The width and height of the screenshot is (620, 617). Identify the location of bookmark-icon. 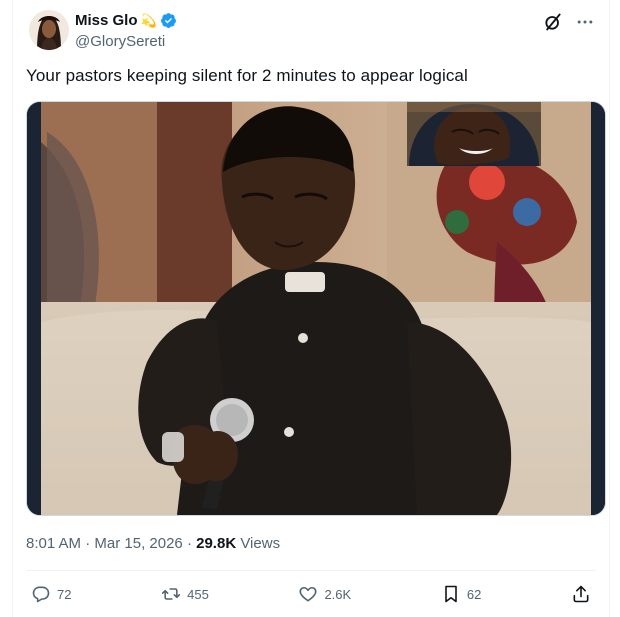
(451, 594).